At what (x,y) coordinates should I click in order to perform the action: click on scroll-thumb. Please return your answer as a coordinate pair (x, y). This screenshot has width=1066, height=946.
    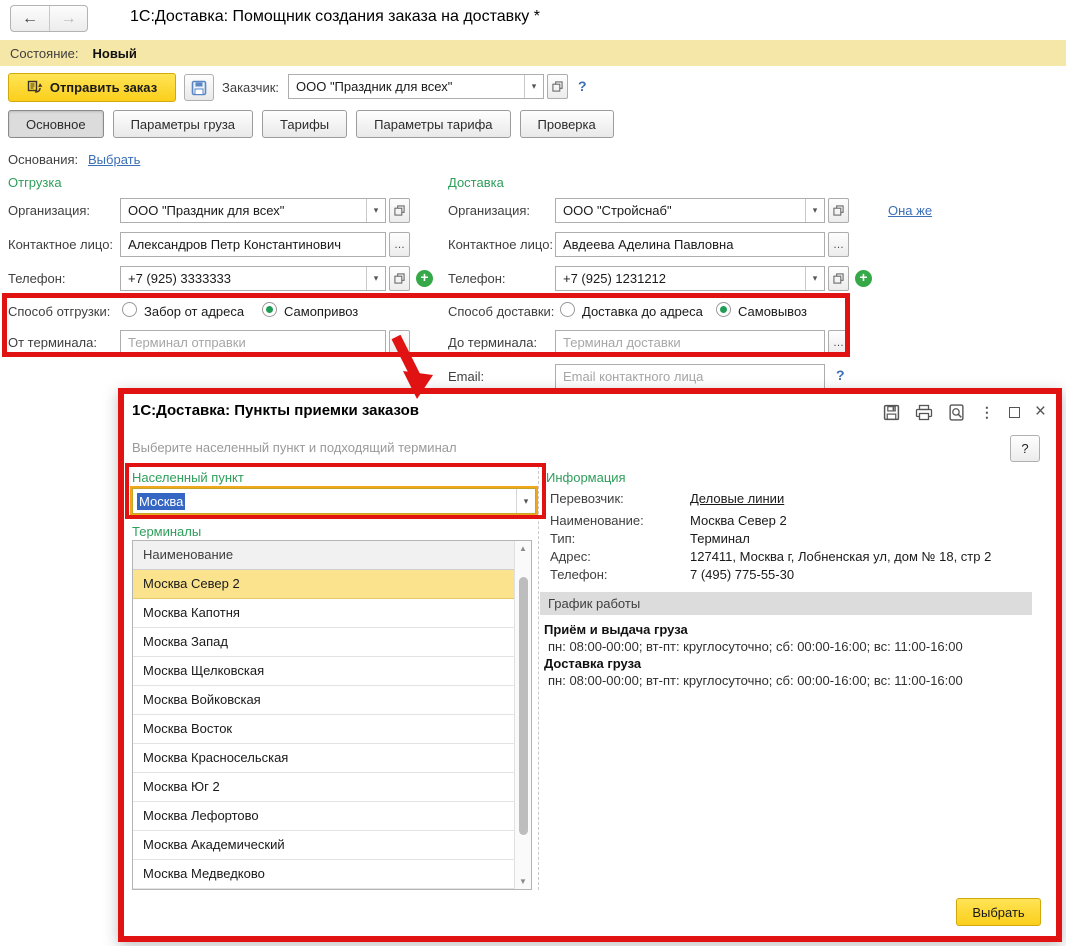
    Looking at the image, I should click on (523, 706).